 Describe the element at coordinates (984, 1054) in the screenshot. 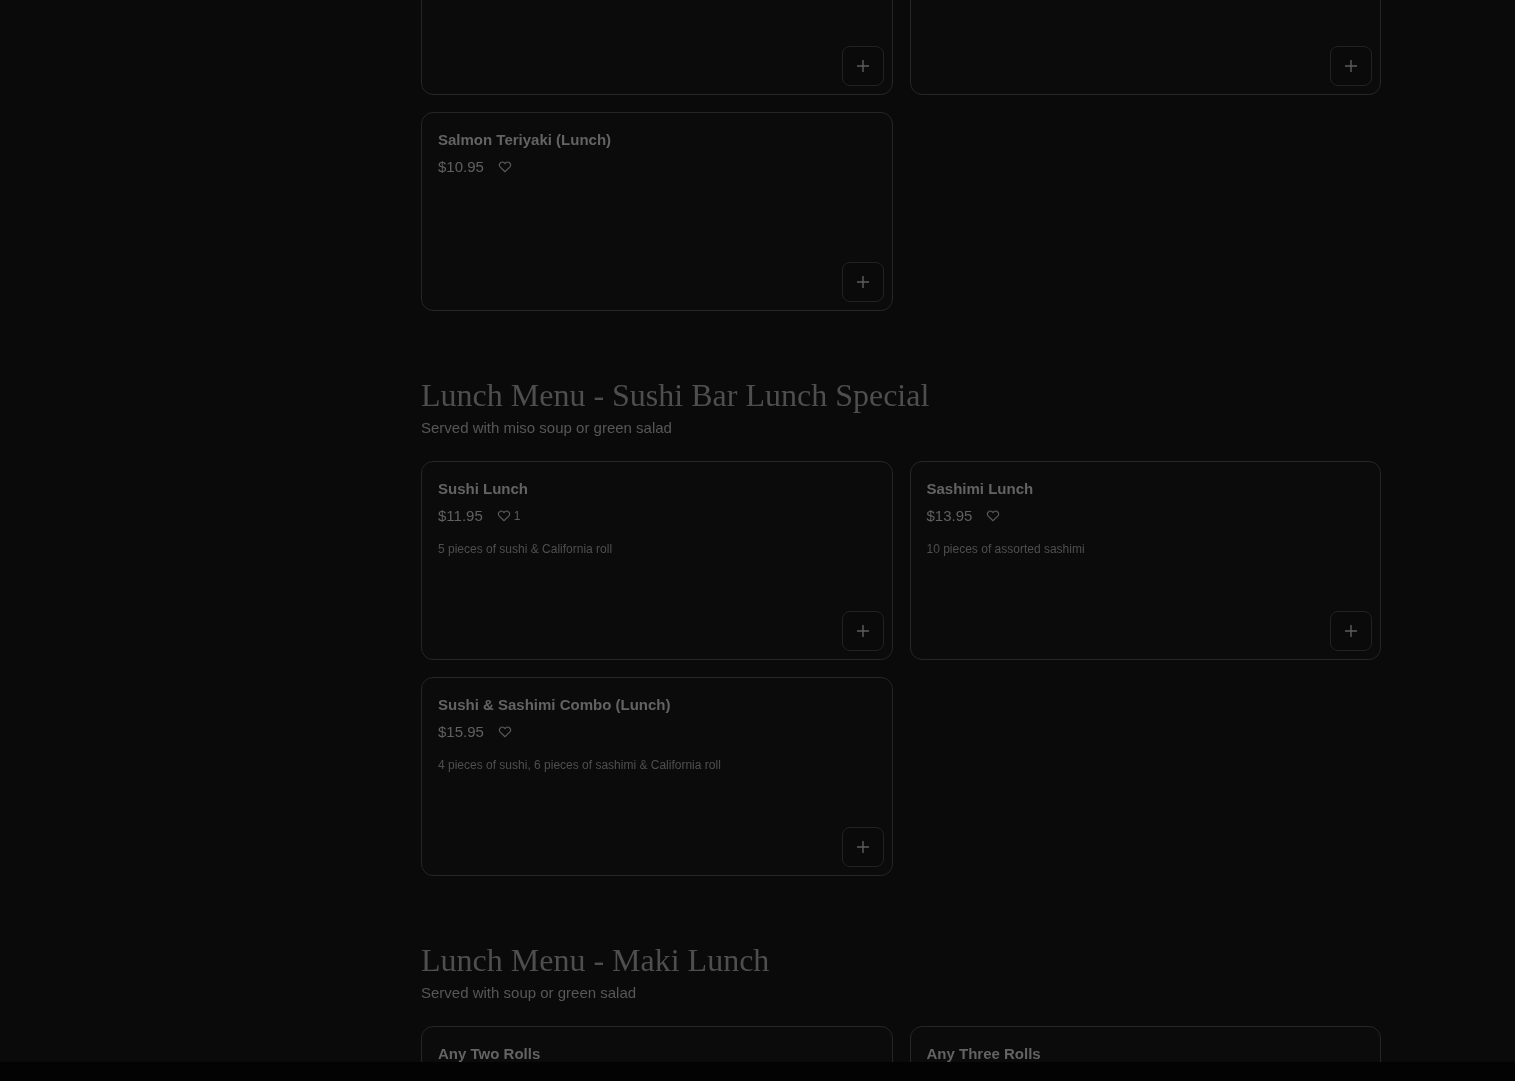

I see `item-name: Any Three Rolls` at that location.